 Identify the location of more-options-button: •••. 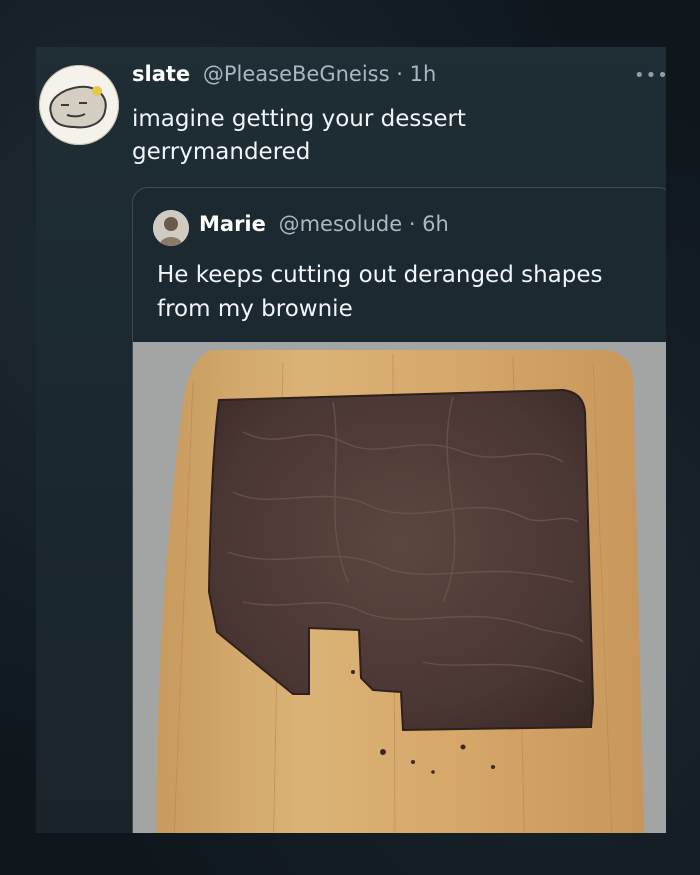
(650, 76).